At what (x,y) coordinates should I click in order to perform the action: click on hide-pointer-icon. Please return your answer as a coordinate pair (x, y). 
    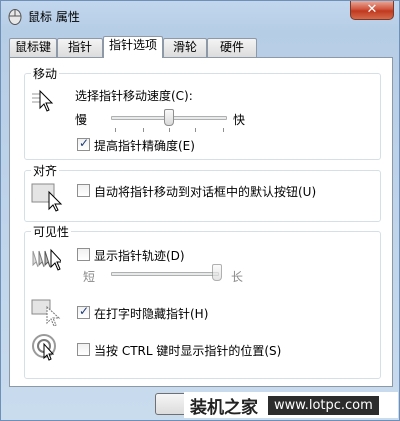
    Looking at the image, I should click on (46, 313).